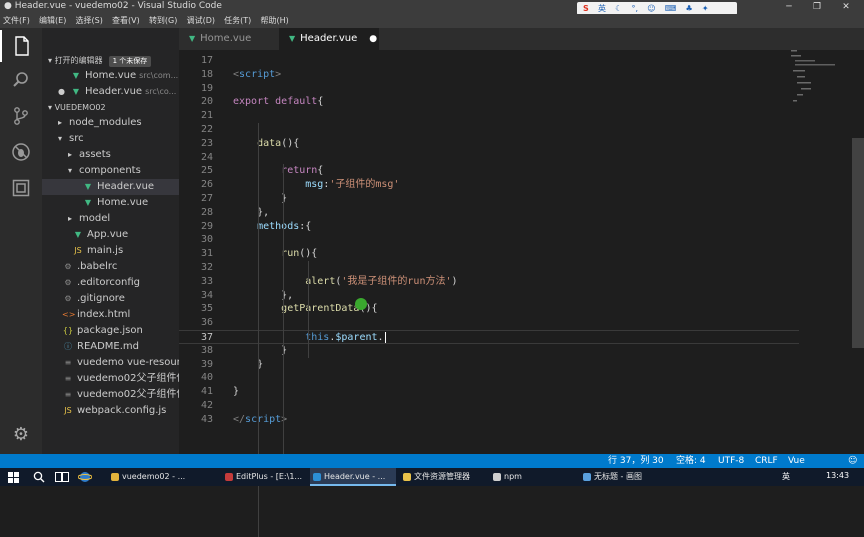  What do you see at coordinates (275, 21) in the screenshot?
I see `menu-help: 帮助(H)` at bounding box center [275, 21].